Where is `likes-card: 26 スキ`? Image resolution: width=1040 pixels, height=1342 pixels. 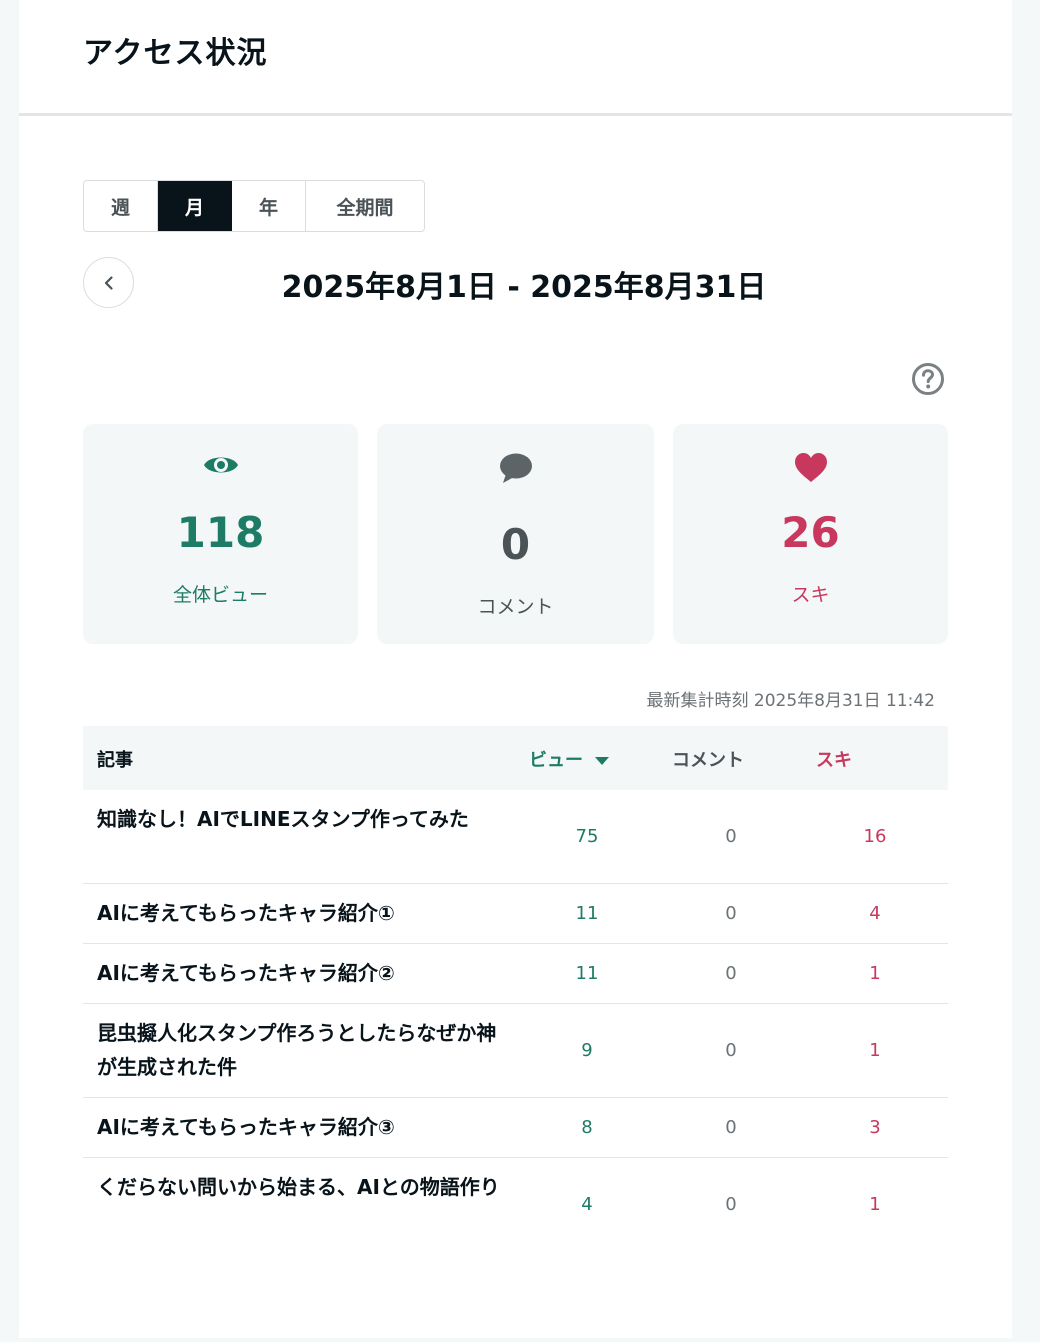 likes-card: 26 スキ is located at coordinates (810, 534).